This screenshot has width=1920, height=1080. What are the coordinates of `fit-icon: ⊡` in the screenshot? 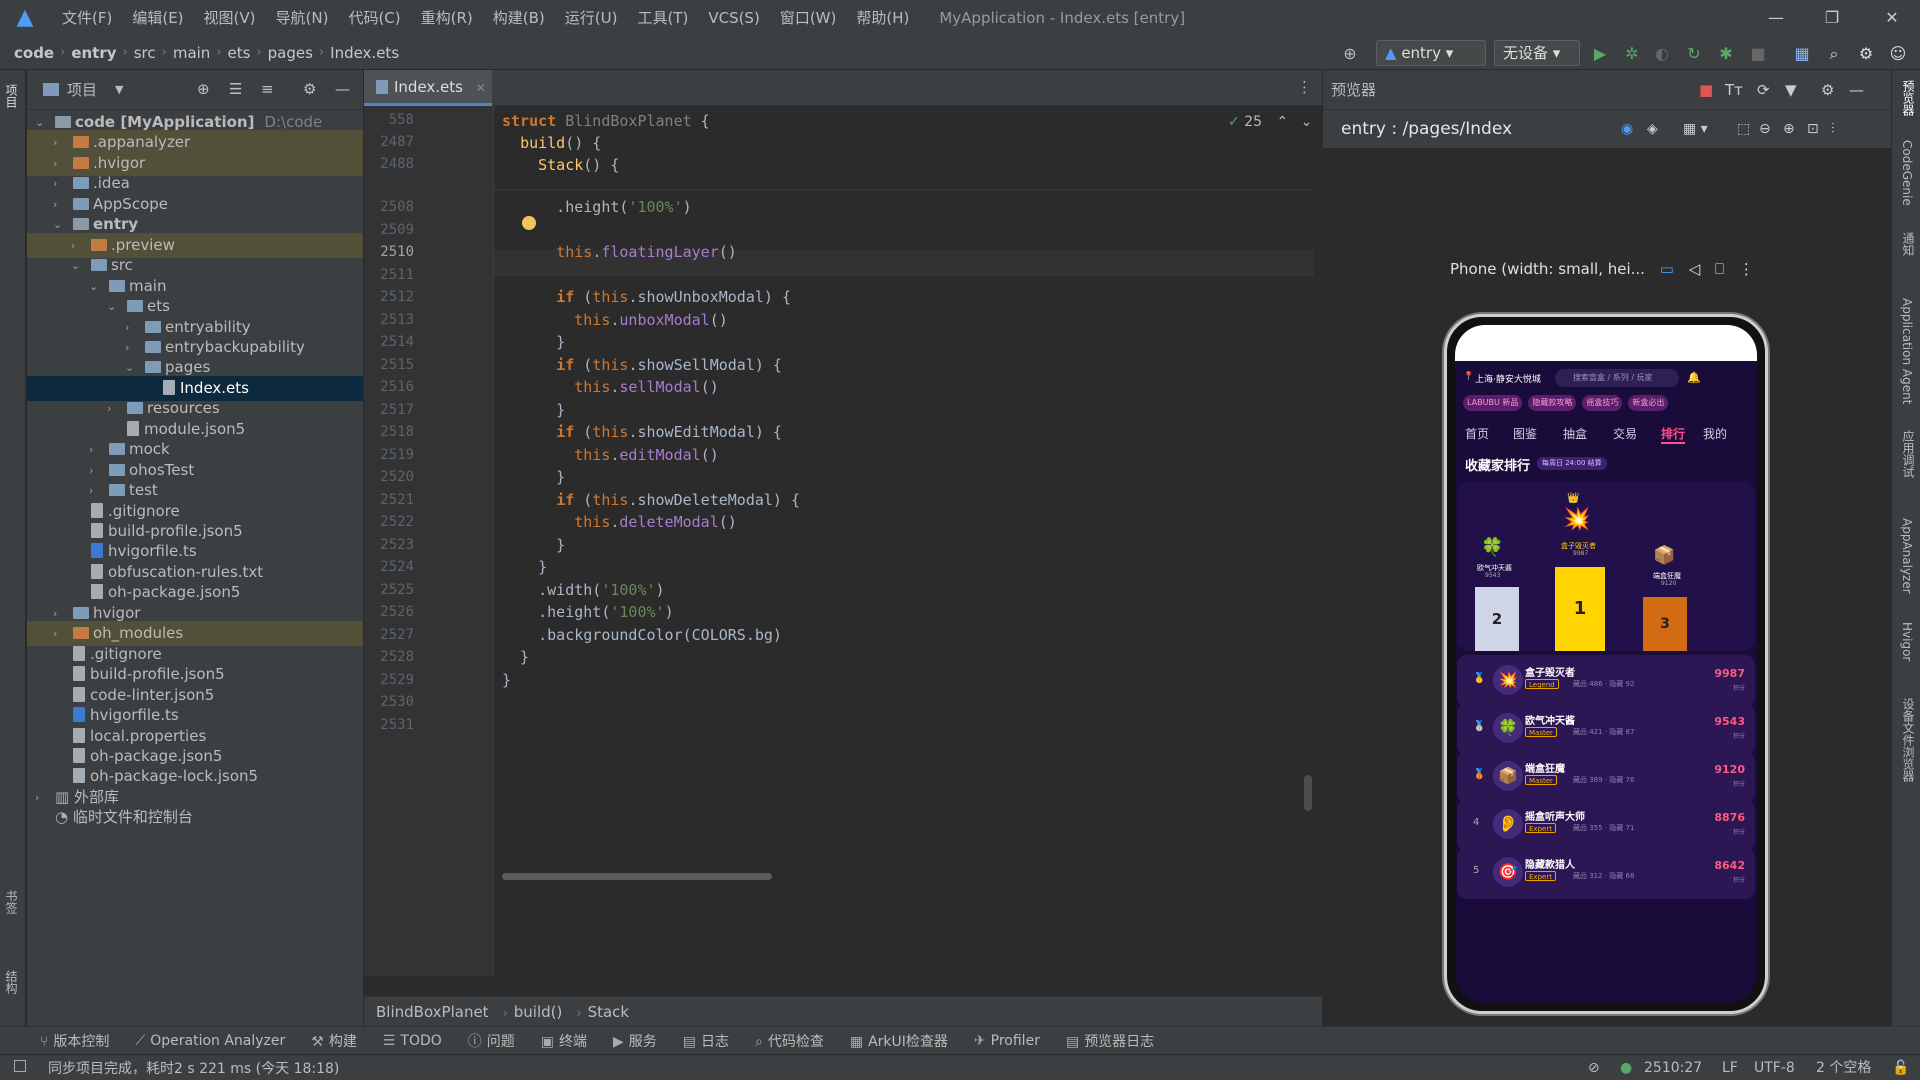 It's located at (1813, 129).